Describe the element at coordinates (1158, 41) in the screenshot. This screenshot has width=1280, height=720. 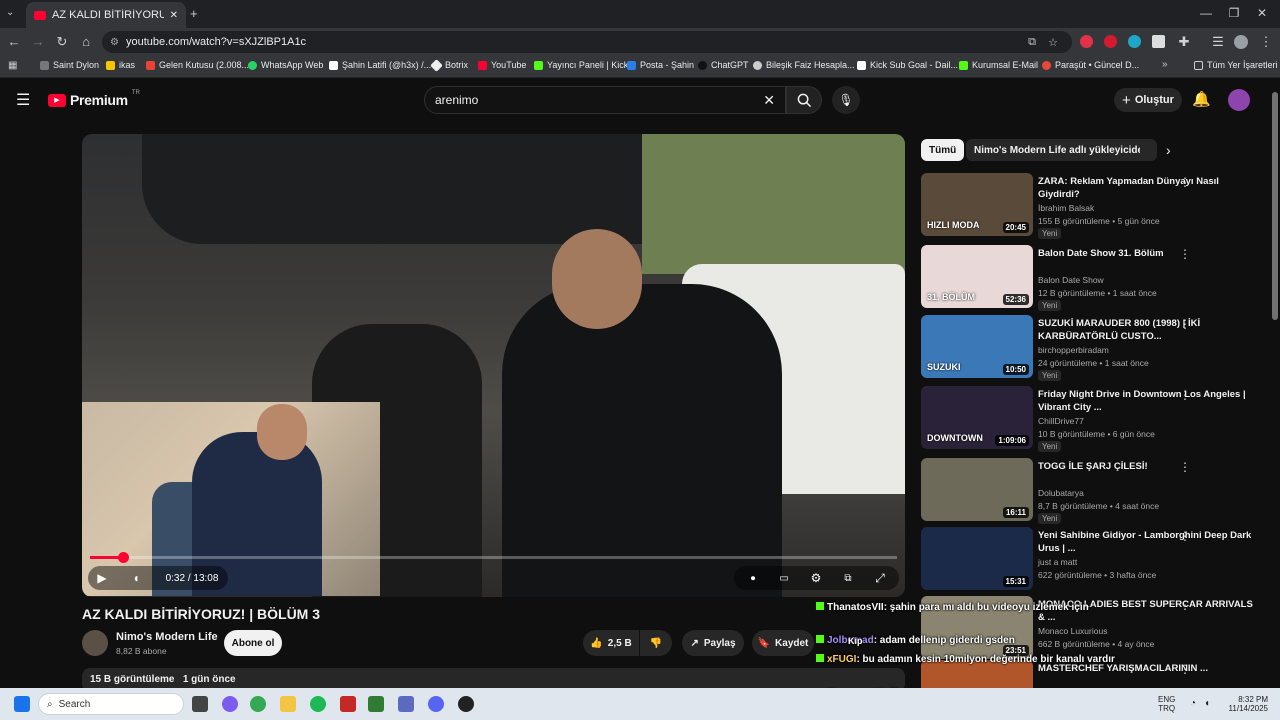
I see `extension-4-icon` at that location.